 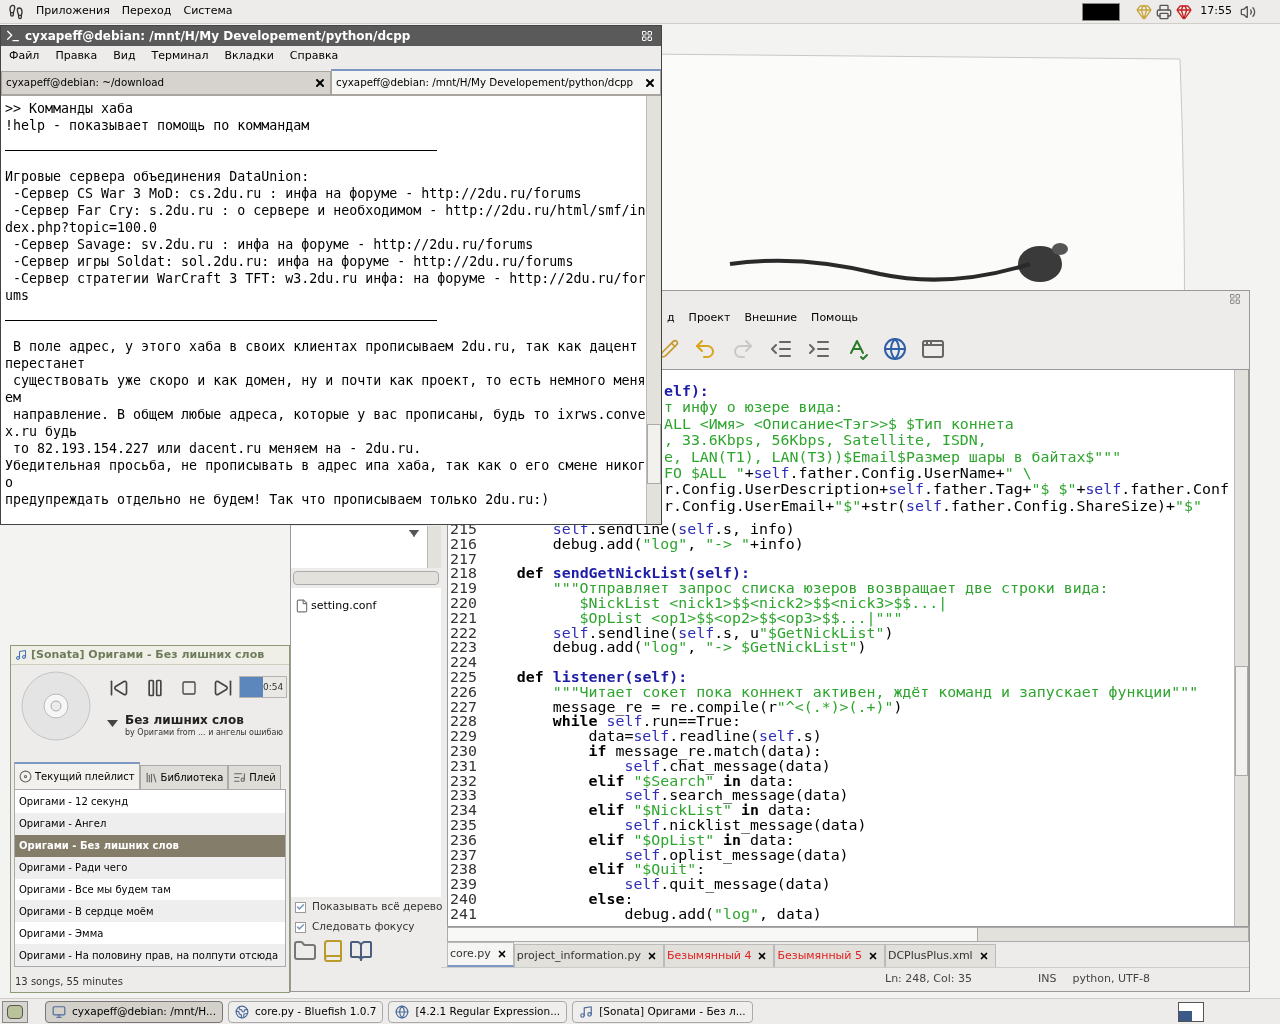 What do you see at coordinates (24, 56) in the screenshot?
I see `menu-item: Файл` at bounding box center [24, 56].